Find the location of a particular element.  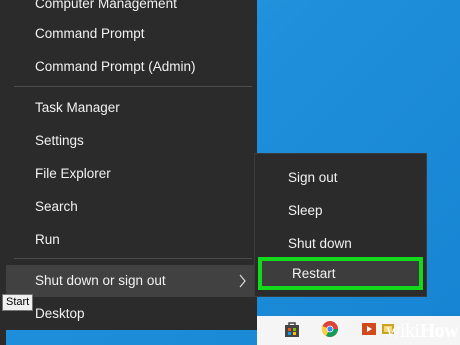

menu-item-label: Run is located at coordinates (47, 239).